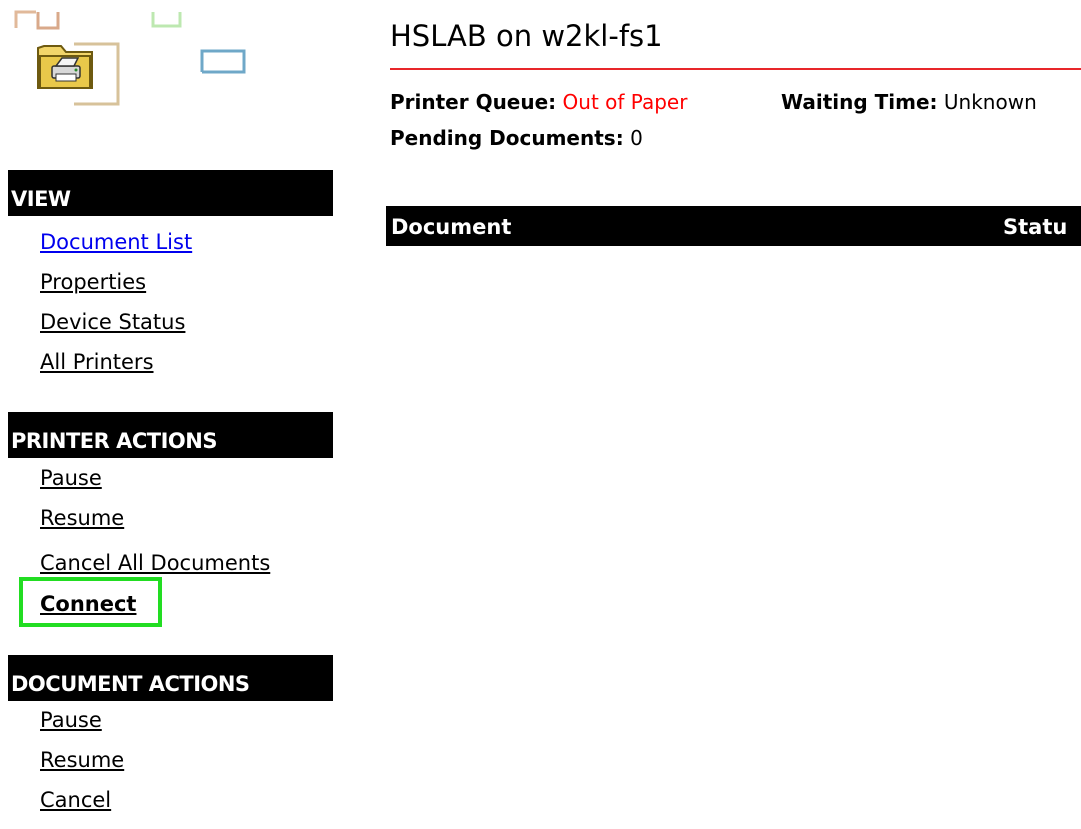 The width and height of the screenshot is (1081, 829). Describe the element at coordinates (88, 604) in the screenshot. I see `connect-link: Connect` at that location.